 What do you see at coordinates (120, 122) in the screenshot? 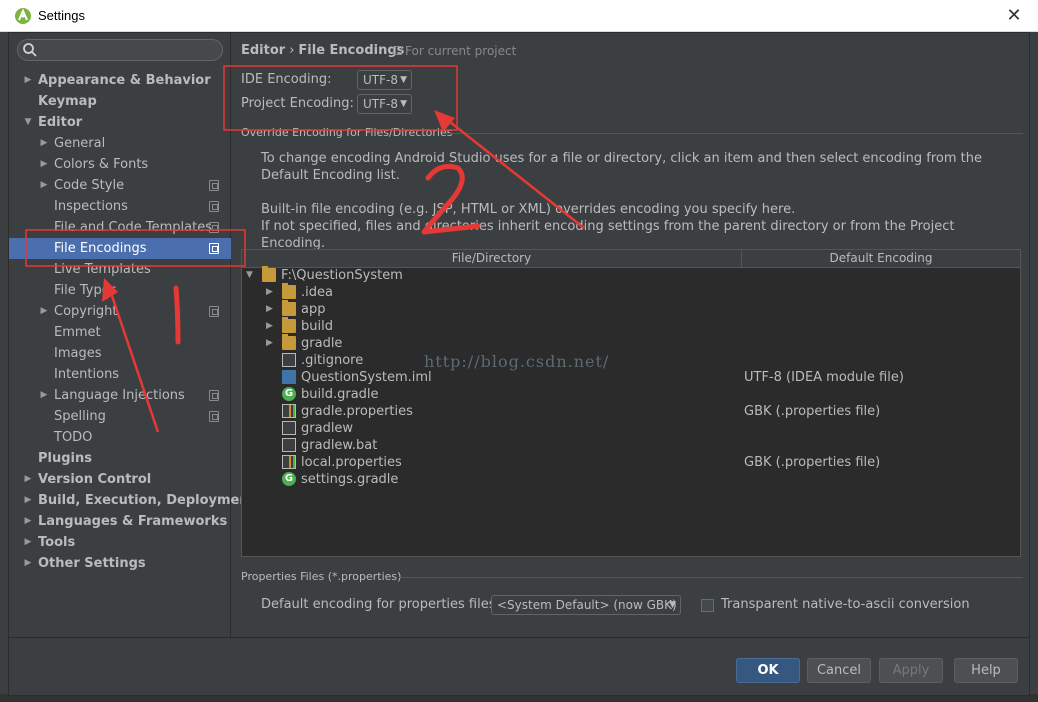
I see `sidebar-item: ▼ Editor` at bounding box center [120, 122].